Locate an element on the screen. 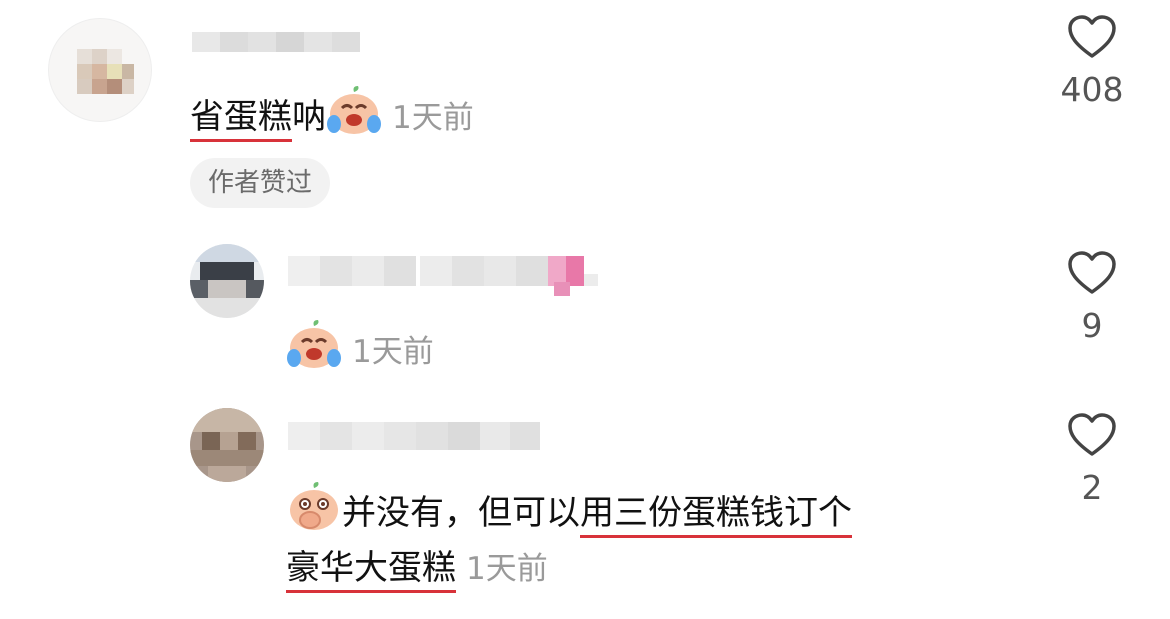 The height and width of the screenshot is (619, 1170). like-button: 408 is located at coordinates (1092, 61).